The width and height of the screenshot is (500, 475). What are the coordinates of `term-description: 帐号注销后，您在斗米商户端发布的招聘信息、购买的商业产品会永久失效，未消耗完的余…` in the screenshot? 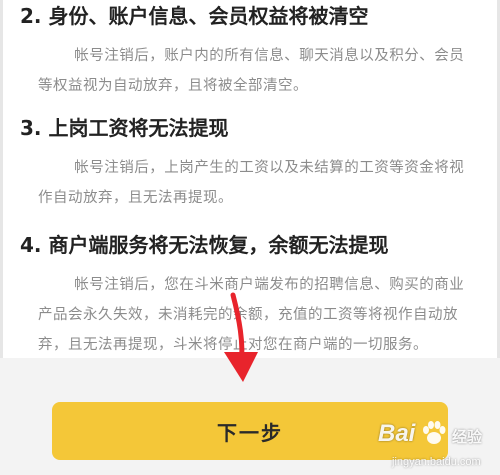 It's located at (251, 315).